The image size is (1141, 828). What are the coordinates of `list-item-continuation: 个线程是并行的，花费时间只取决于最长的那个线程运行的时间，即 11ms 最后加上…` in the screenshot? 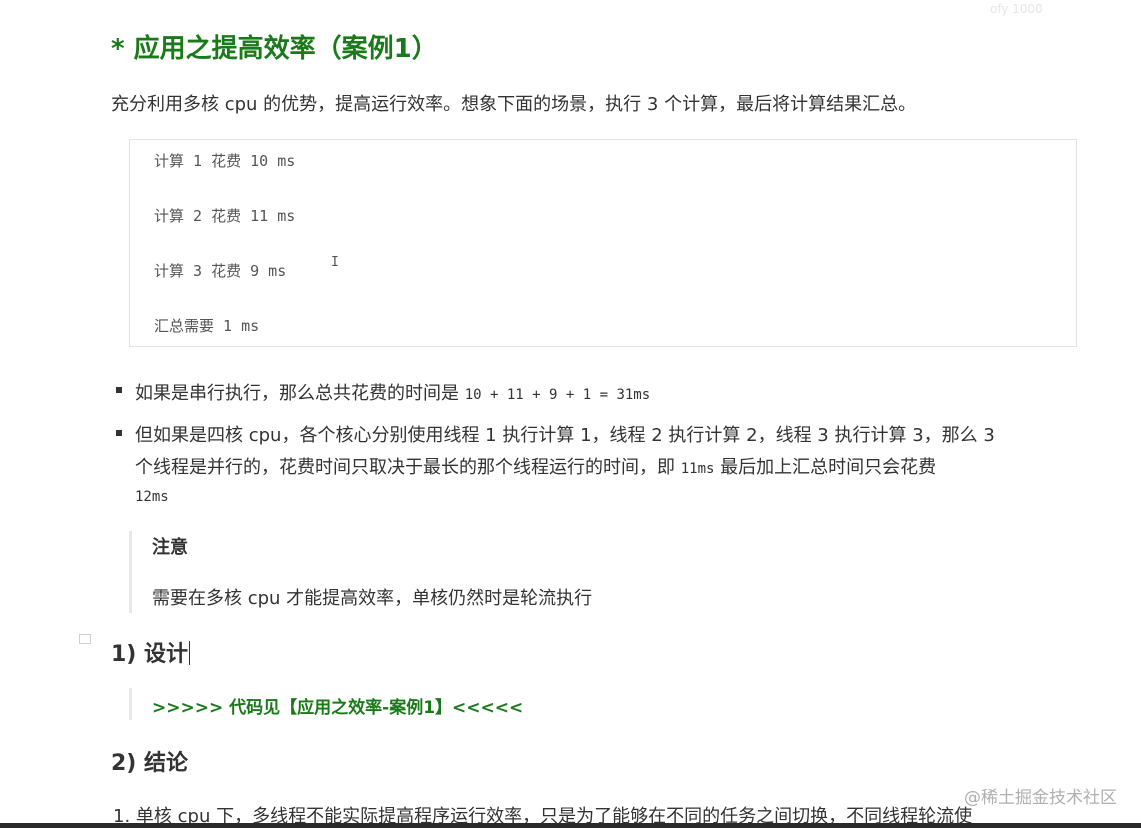 It's located at (535, 466).